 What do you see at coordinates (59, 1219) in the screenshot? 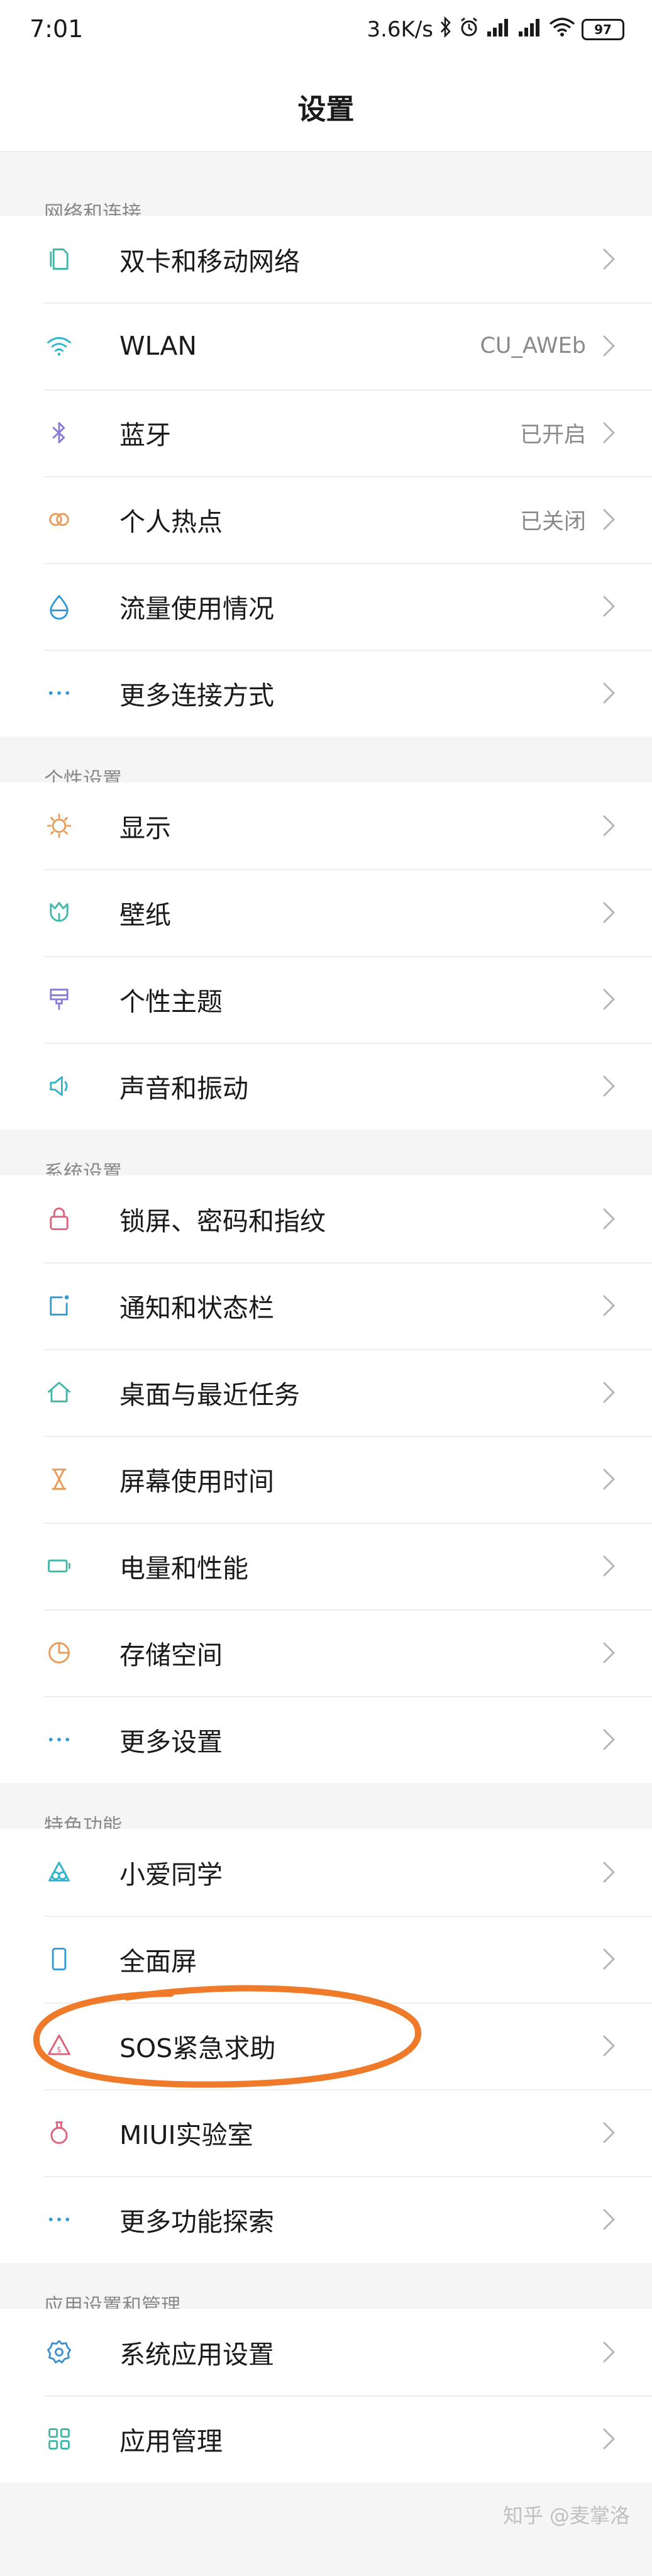
I see `lock-icon` at bounding box center [59, 1219].